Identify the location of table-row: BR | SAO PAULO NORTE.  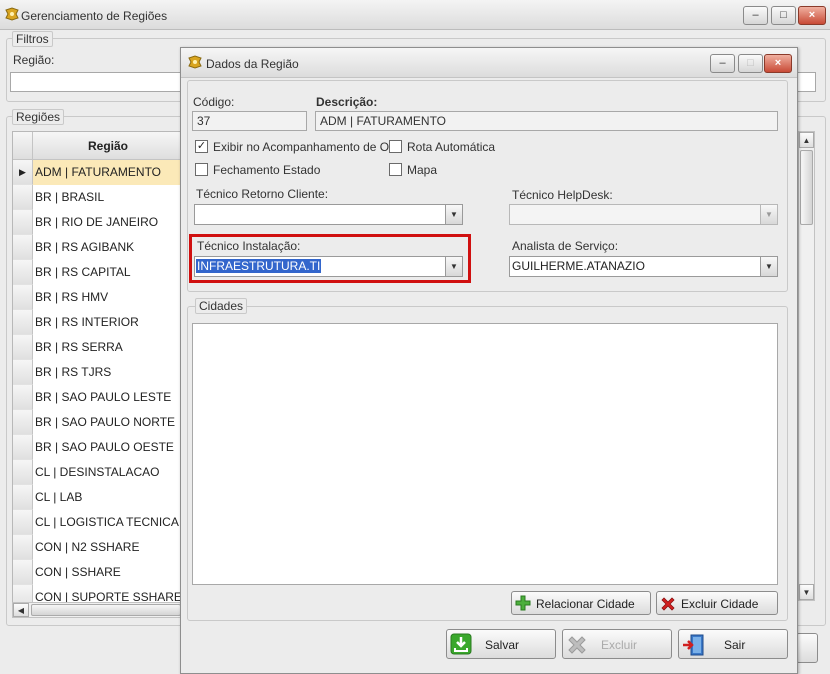
(96, 422).